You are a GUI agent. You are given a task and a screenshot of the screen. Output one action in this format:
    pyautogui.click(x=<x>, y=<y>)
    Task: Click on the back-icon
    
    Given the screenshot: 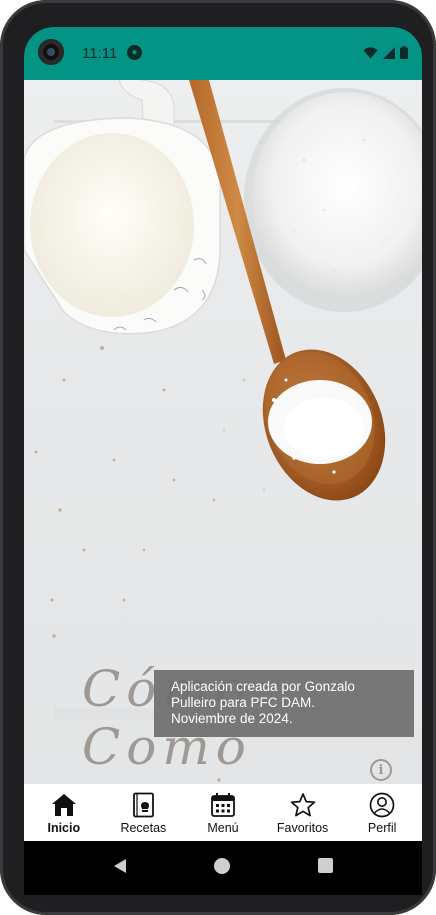 What is the action you would take?
    pyautogui.click(x=120, y=866)
    